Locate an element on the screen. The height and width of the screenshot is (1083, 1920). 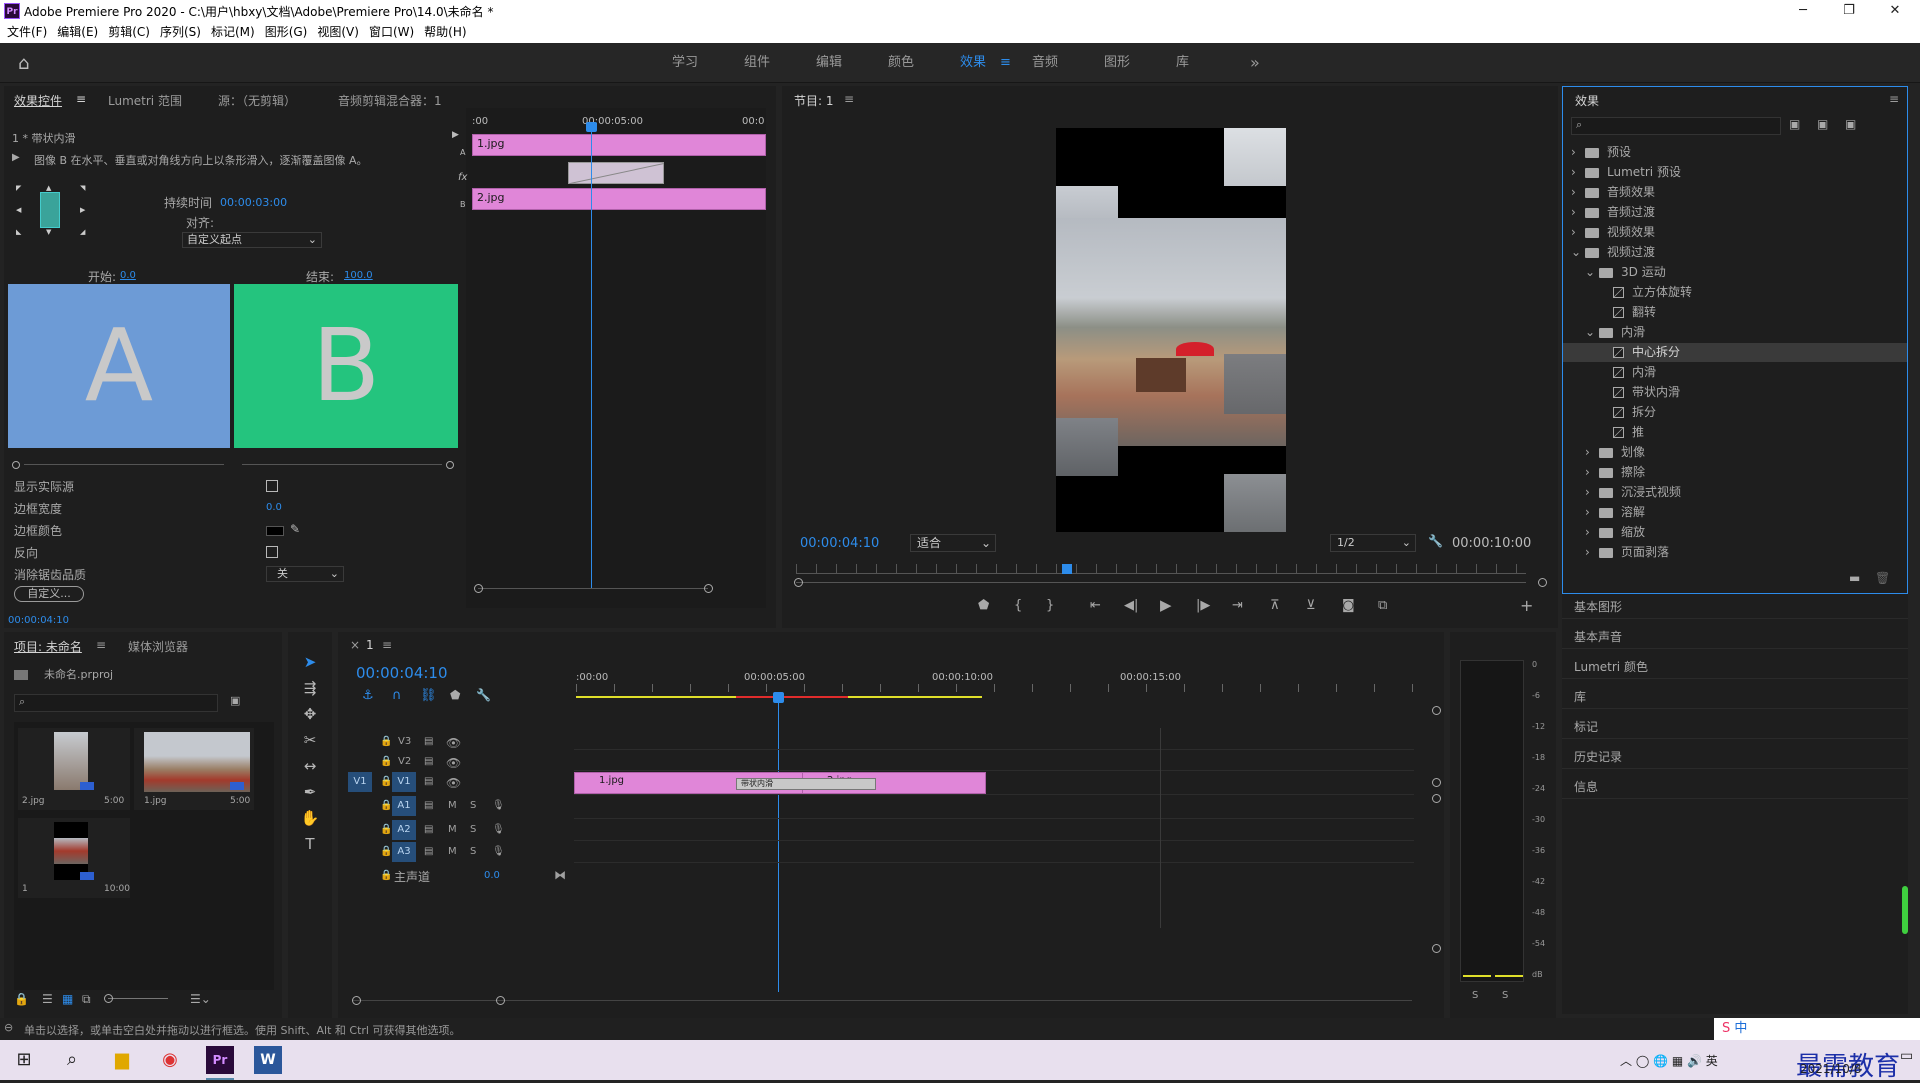
a-zoom-handle is located at coordinates (1436, 798).